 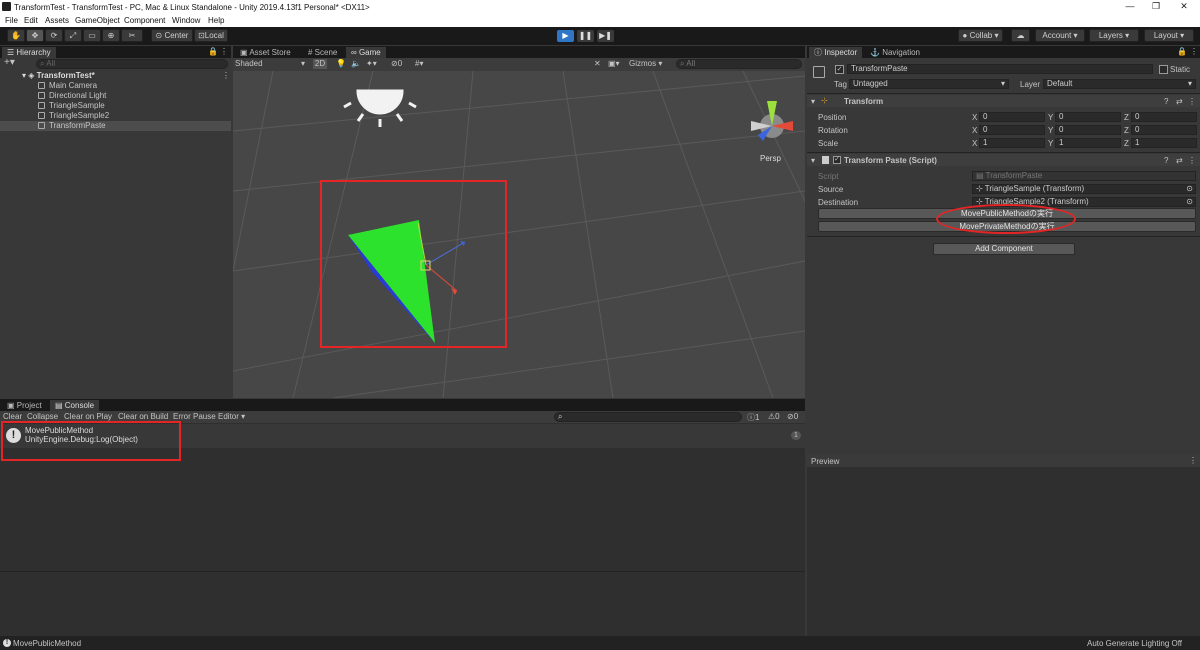 I want to click on add-component-button: Add Component, so click(x=1004, y=249).